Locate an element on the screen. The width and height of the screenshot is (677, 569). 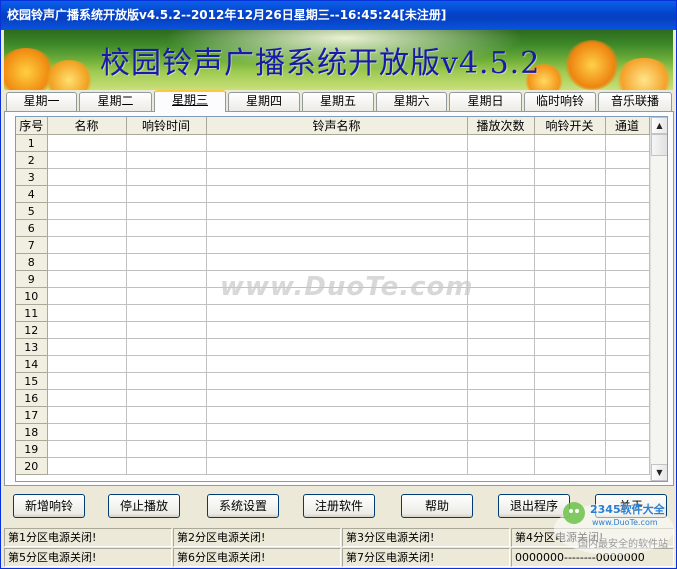
table-row: 19 is located at coordinates (333, 449).